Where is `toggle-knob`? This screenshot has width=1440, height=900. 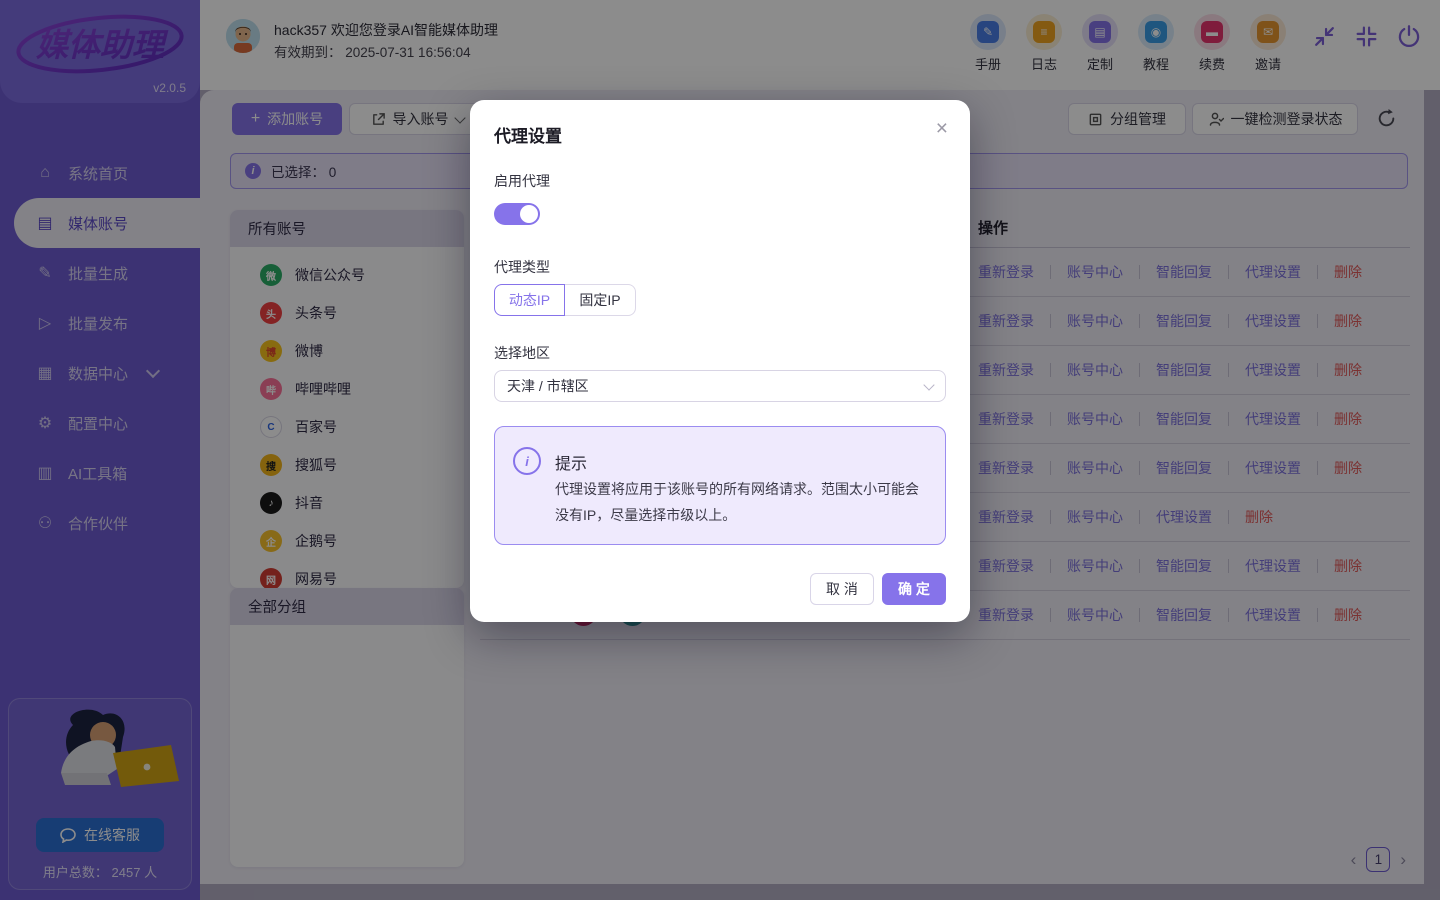 toggle-knob is located at coordinates (529, 214).